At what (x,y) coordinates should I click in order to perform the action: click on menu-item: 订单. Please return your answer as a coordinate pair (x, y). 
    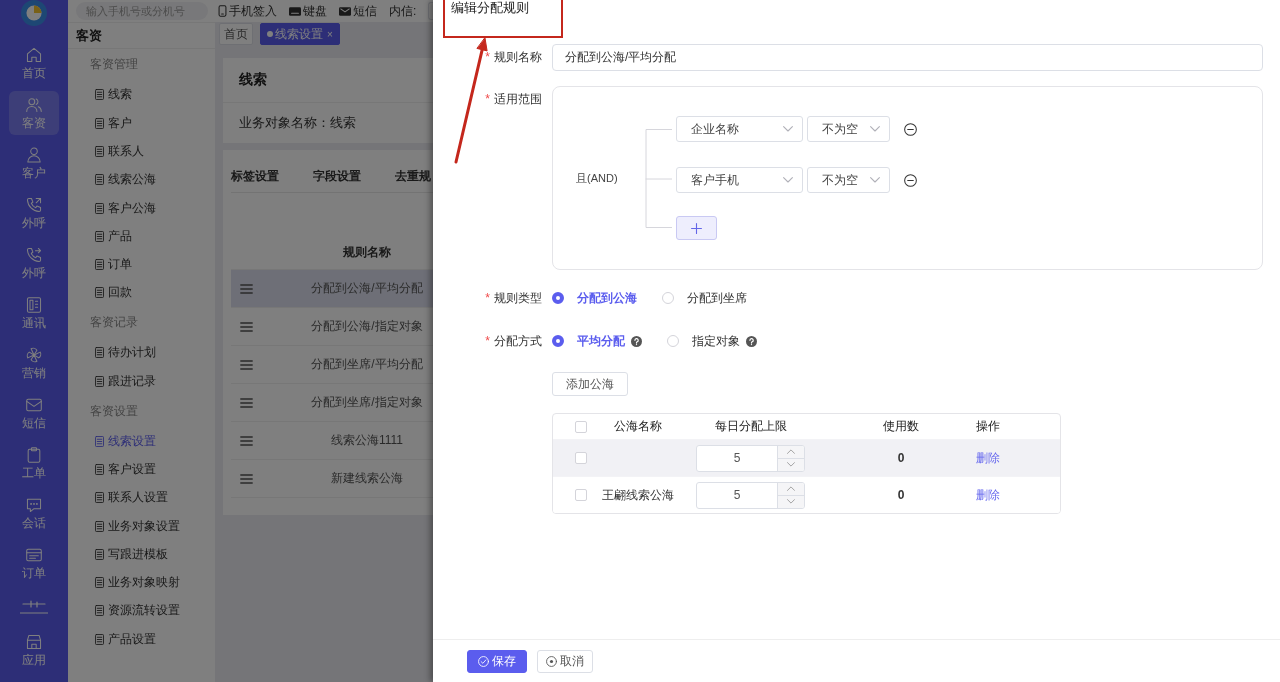
    Looking at the image, I should click on (113, 264).